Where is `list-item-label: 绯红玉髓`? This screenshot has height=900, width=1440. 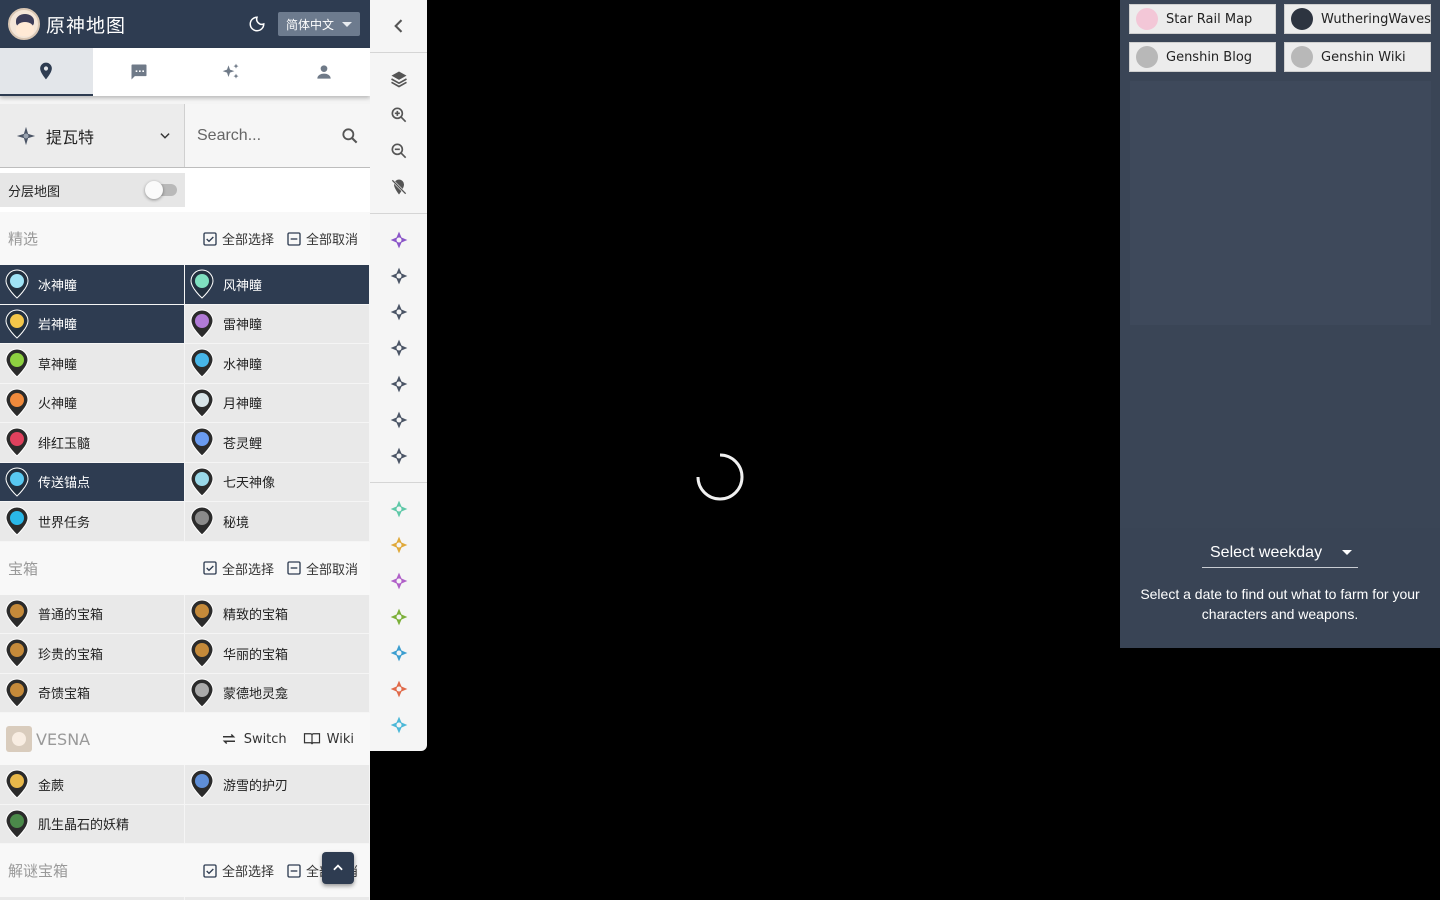 list-item-label: 绯红玉髓 is located at coordinates (64, 444).